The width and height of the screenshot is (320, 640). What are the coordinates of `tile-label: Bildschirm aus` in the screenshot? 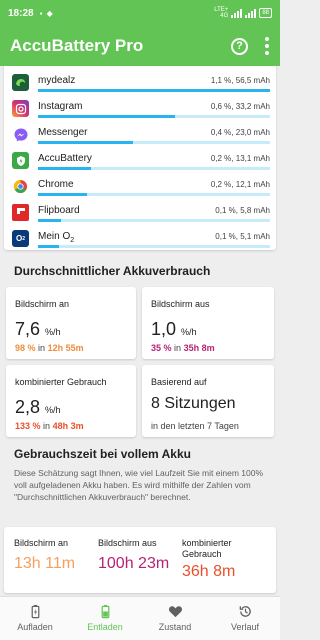 It's located at (180, 304).